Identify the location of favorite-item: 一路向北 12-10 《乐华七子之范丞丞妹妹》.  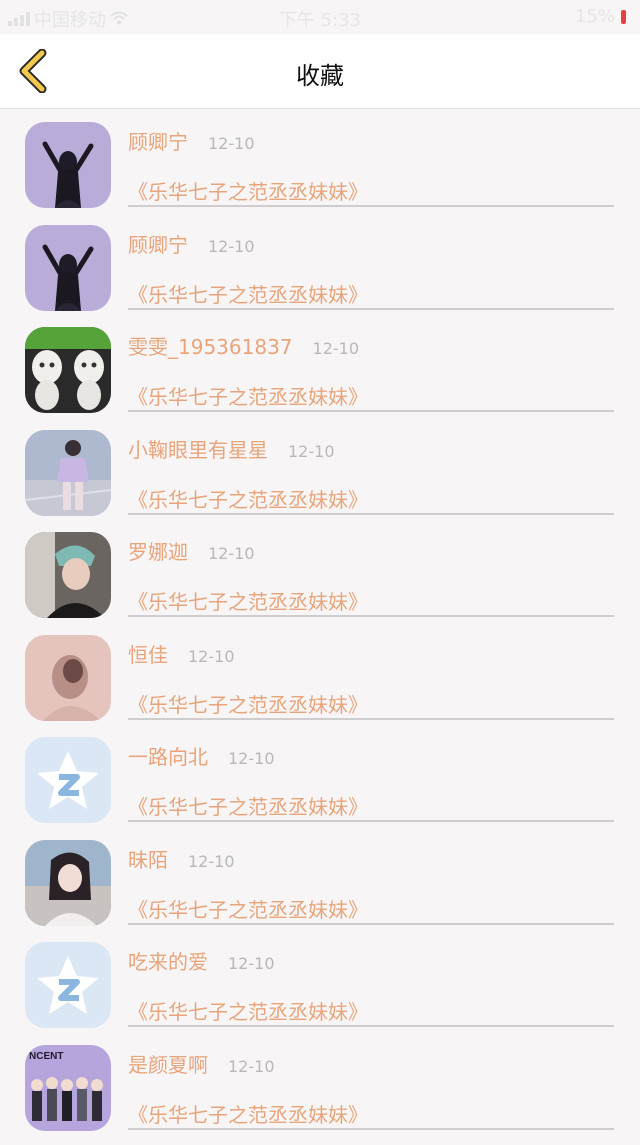
(320, 786).